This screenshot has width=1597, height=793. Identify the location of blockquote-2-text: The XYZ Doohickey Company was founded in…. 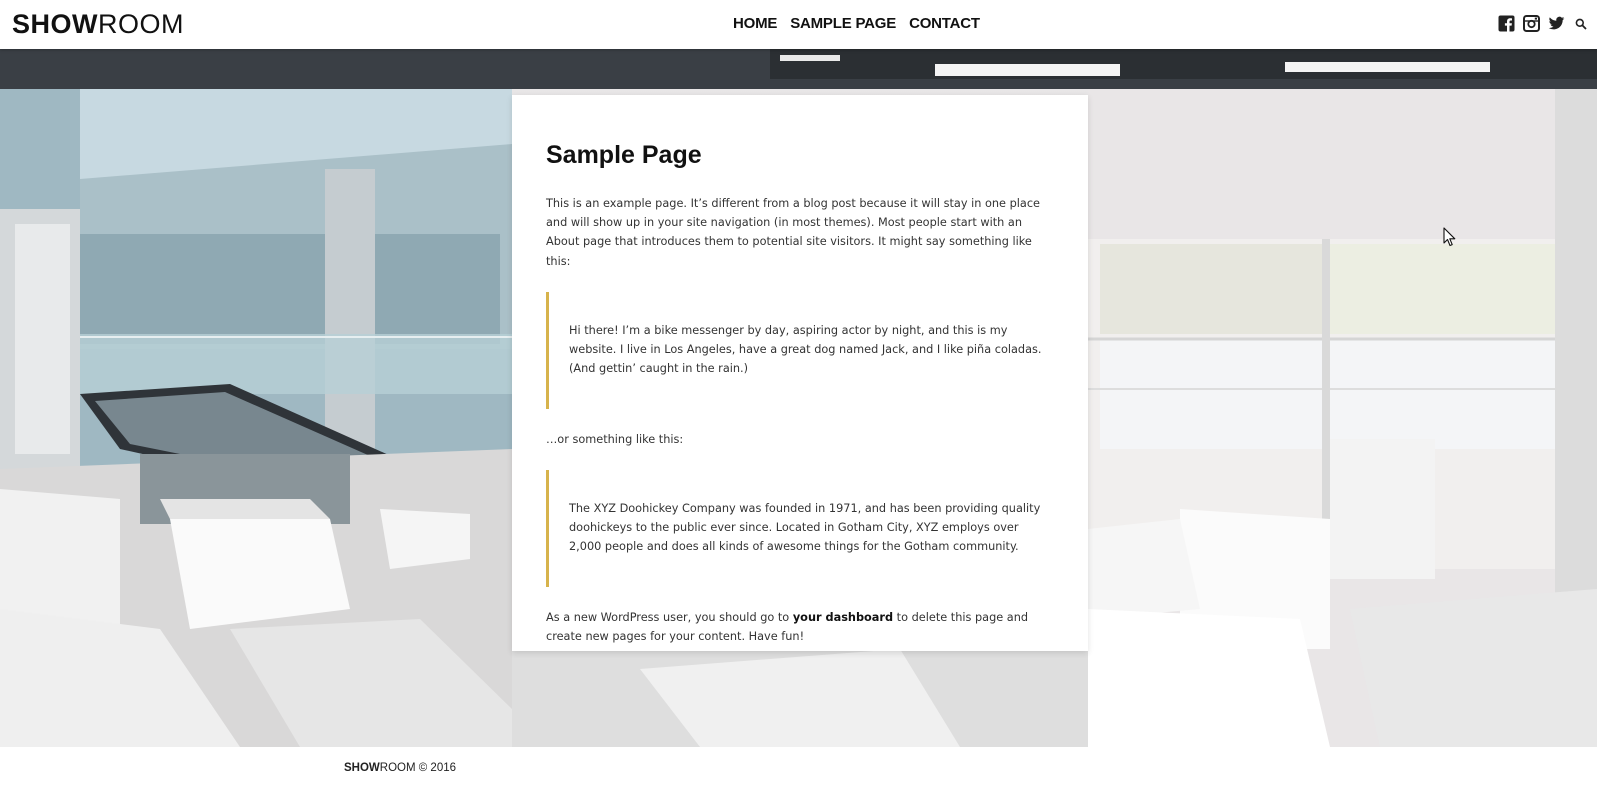
(805, 527).